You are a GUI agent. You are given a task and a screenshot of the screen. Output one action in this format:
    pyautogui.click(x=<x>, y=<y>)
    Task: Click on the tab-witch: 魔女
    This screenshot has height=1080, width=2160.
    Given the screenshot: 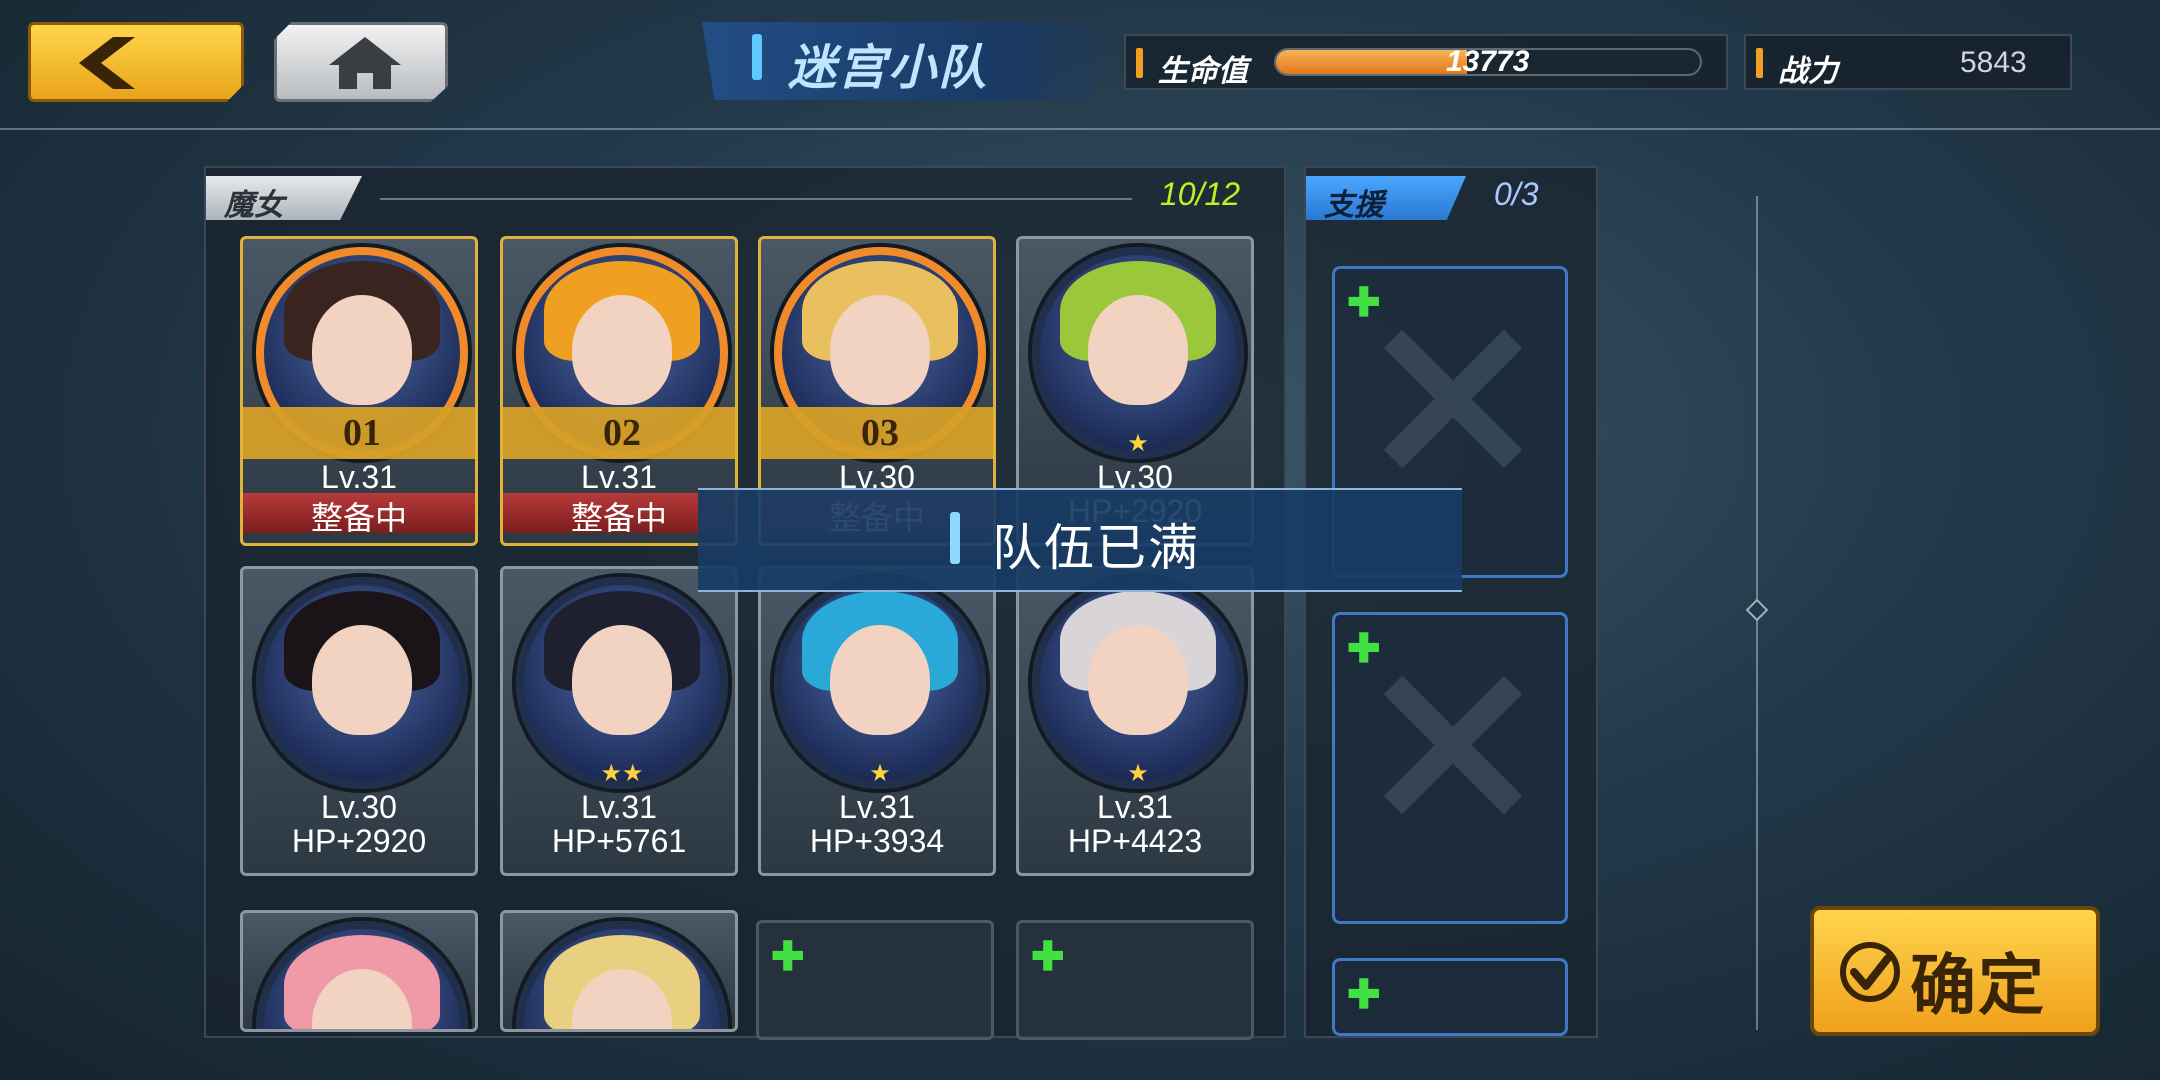 What is the action you would take?
    pyautogui.click(x=284, y=198)
    